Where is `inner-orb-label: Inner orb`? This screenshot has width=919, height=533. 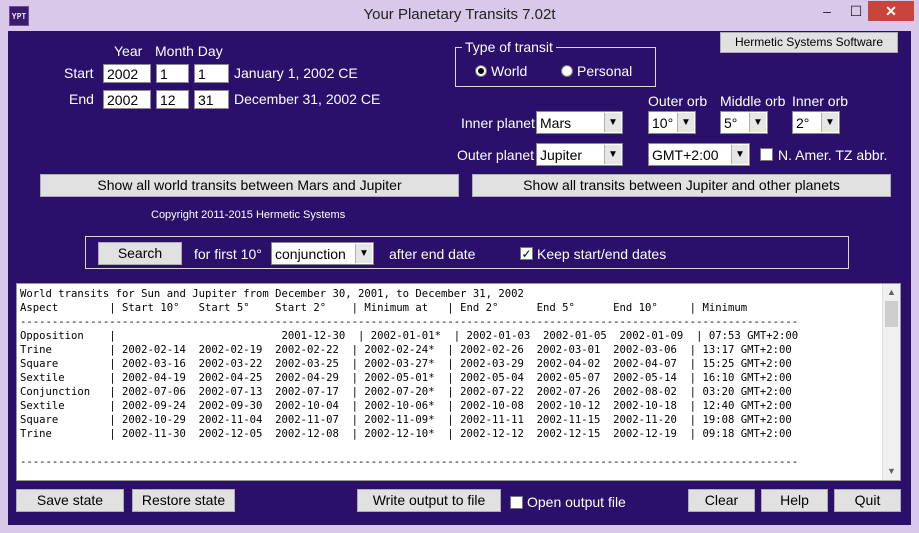
inner-orb-label: Inner orb is located at coordinates (820, 101).